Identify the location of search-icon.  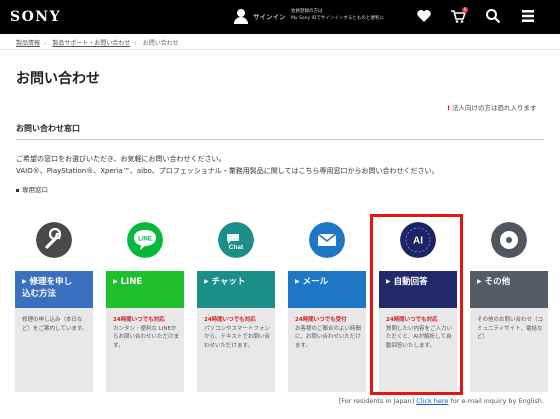
(493, 16).